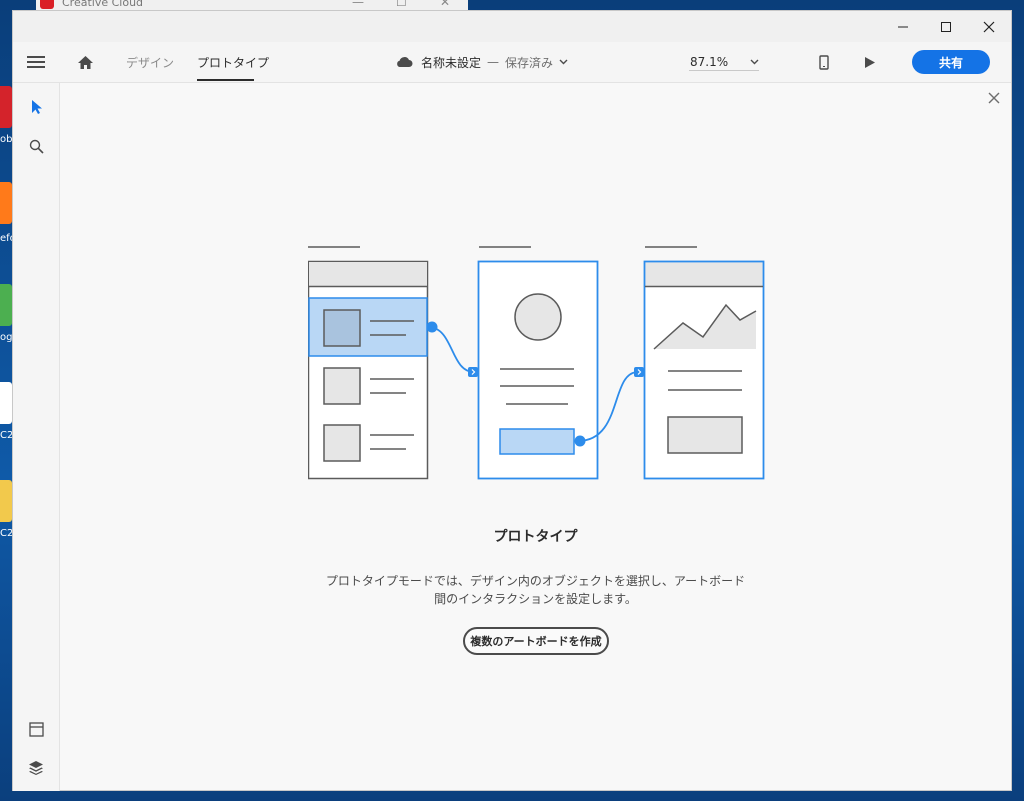 This screenshot has height=801, width=1024. What do you see at coordinates (535, 537) in the screenshot?
I see `page-title: プロトタイプ` at bounding box center [535, 537].